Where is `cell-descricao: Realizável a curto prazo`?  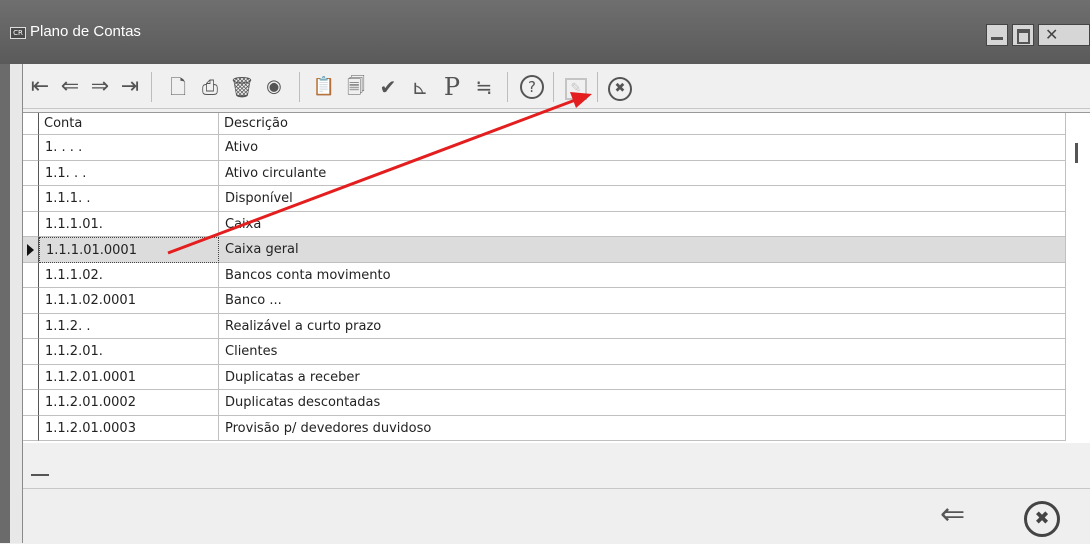
cell-descricao: Realizável a curto prazo is located at coordinates (642, 326).